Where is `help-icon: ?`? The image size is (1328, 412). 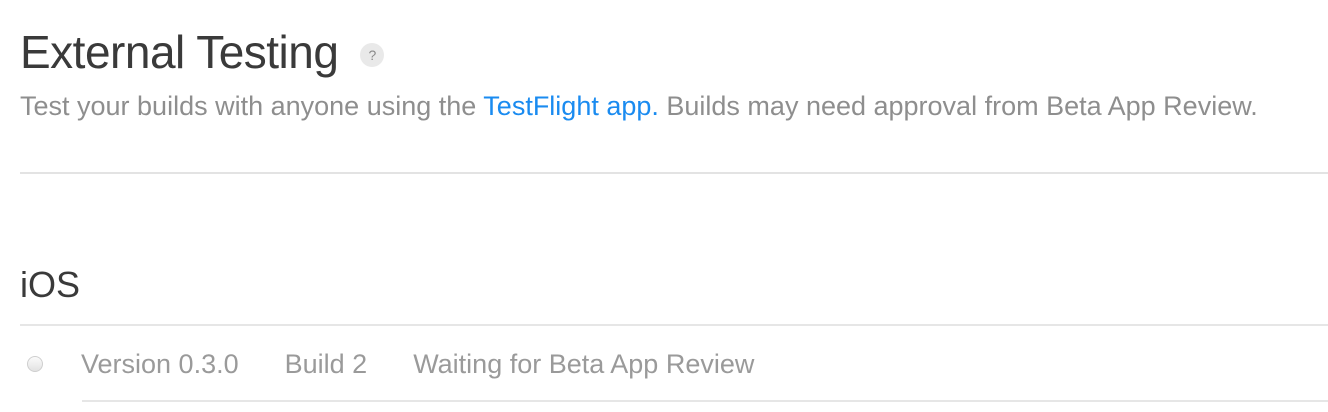 help-icon: ? is located at coordinates (372, 55).